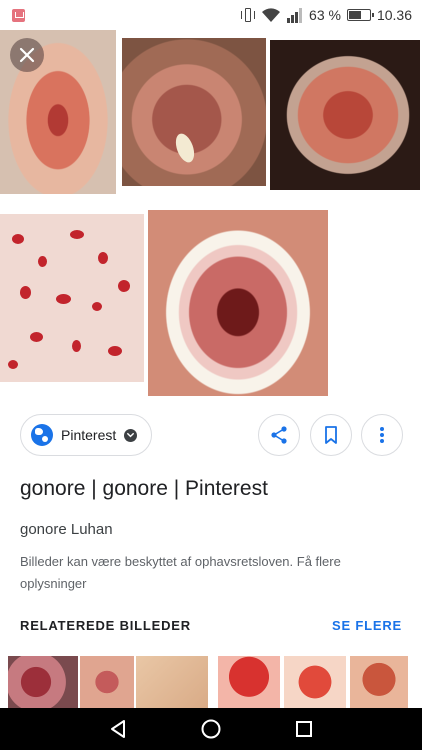 The width and height of the screenshot is (422, 750). Describe the element at coordinates (42, 435) in the screenshot. I see `globe-icon` at that location.